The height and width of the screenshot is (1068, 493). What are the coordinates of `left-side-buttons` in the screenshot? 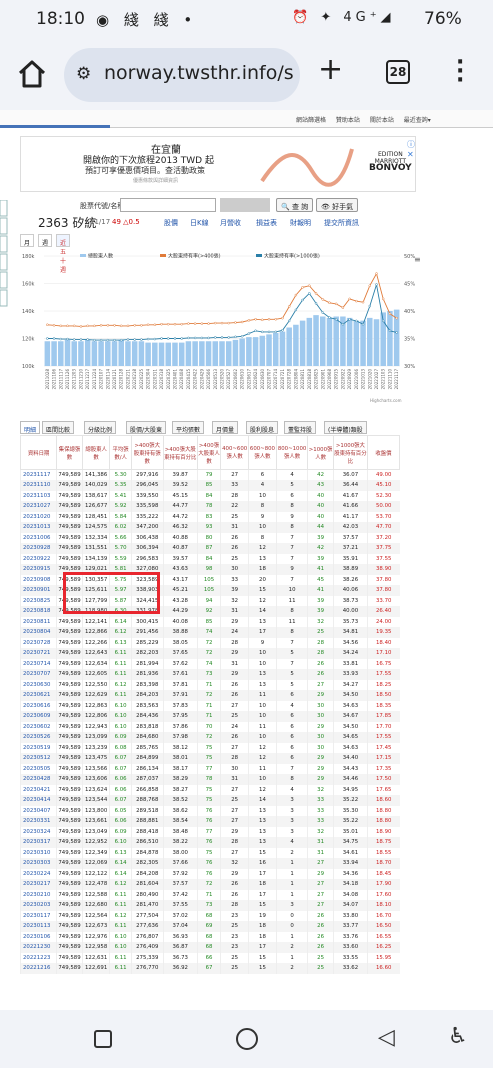 It's located at (4, 264).